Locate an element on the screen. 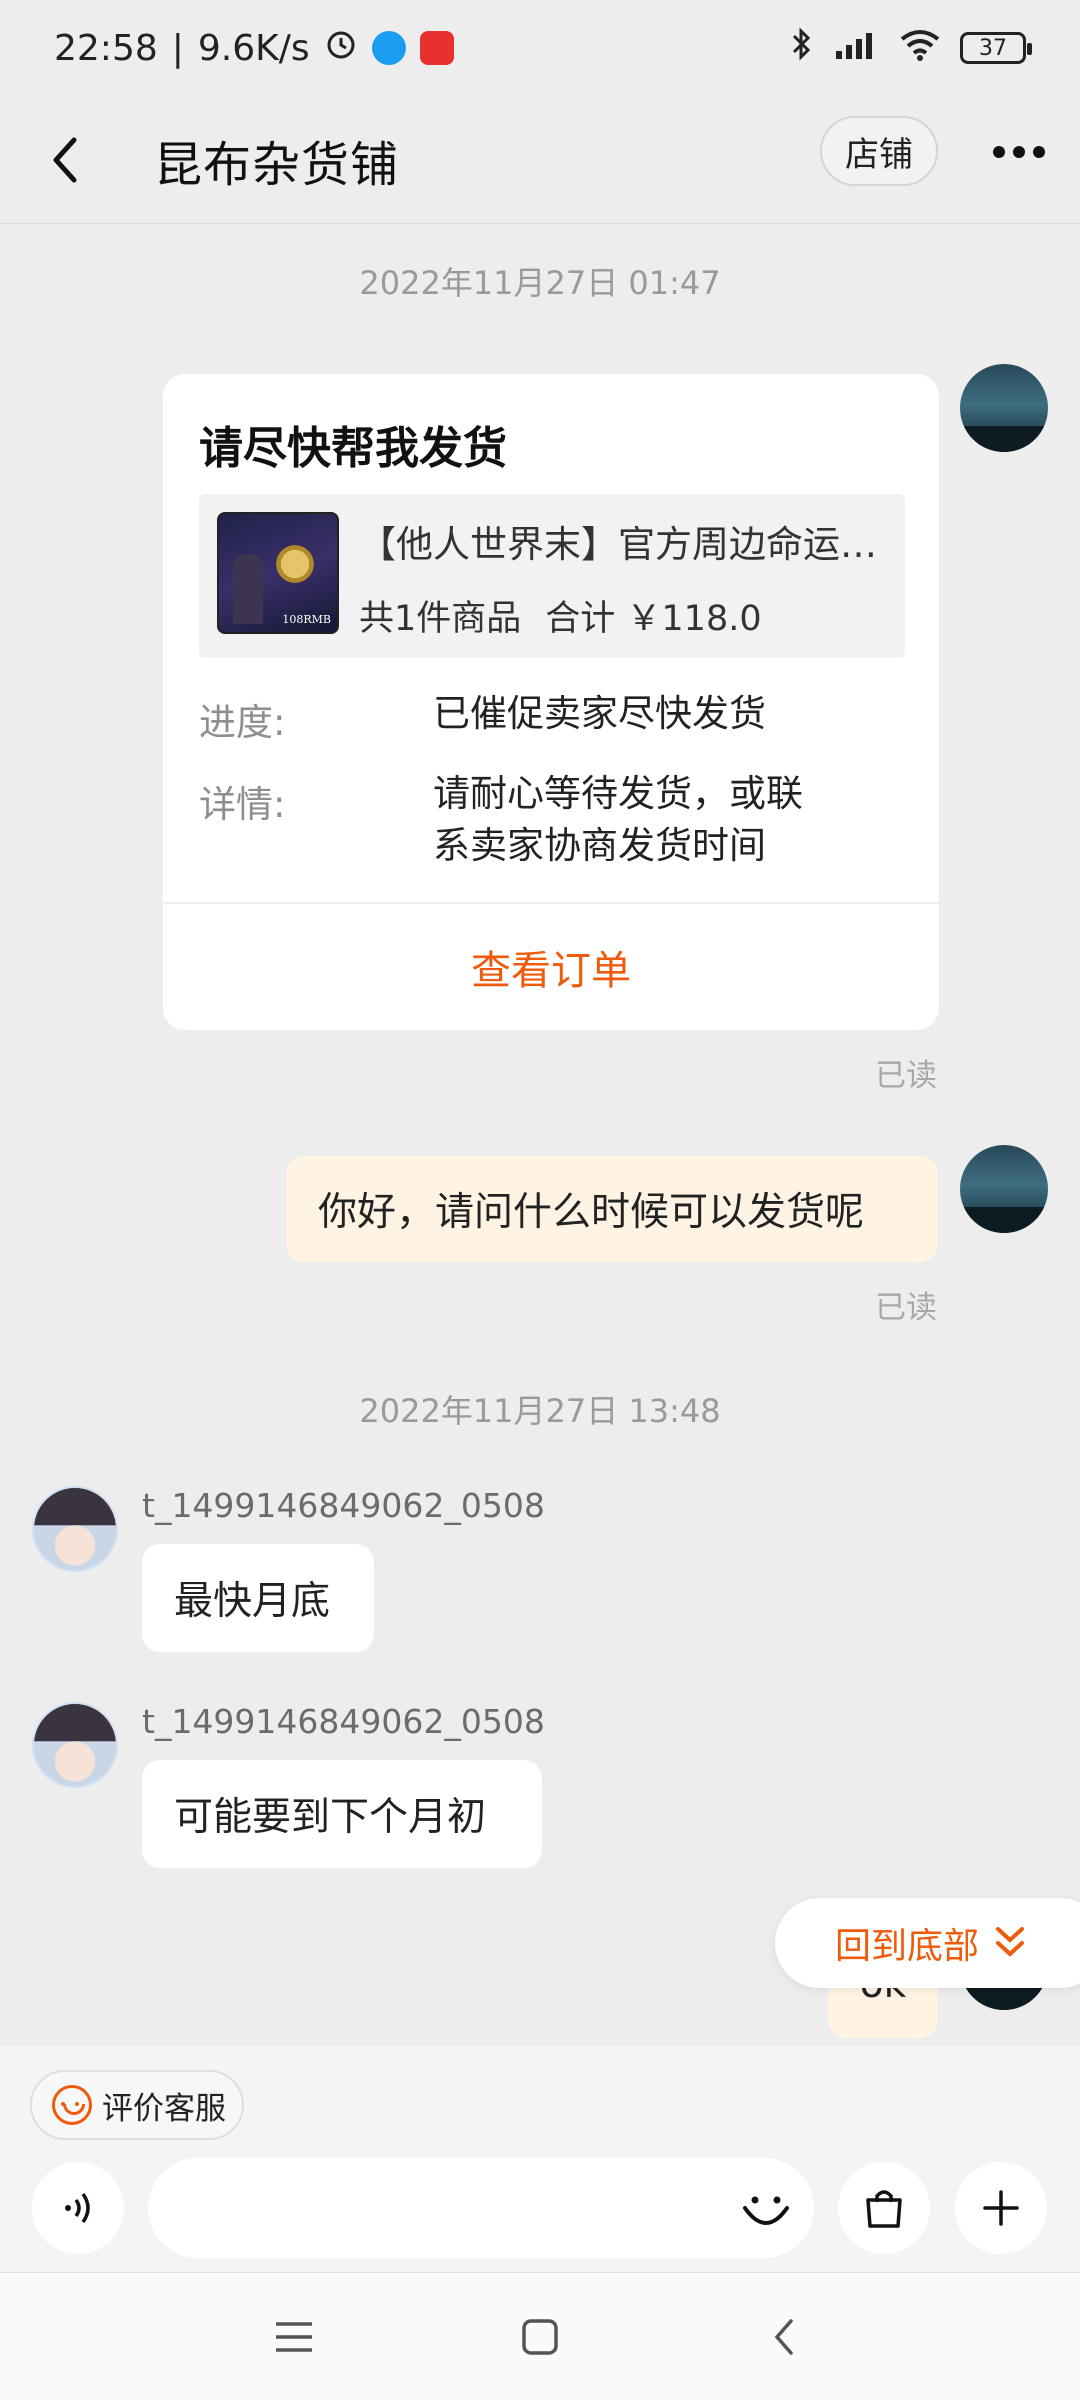 The height and width of the screenshot is (2400, 1080). rate-service-button: 评价客服 is located at coordinates (137, 2105).